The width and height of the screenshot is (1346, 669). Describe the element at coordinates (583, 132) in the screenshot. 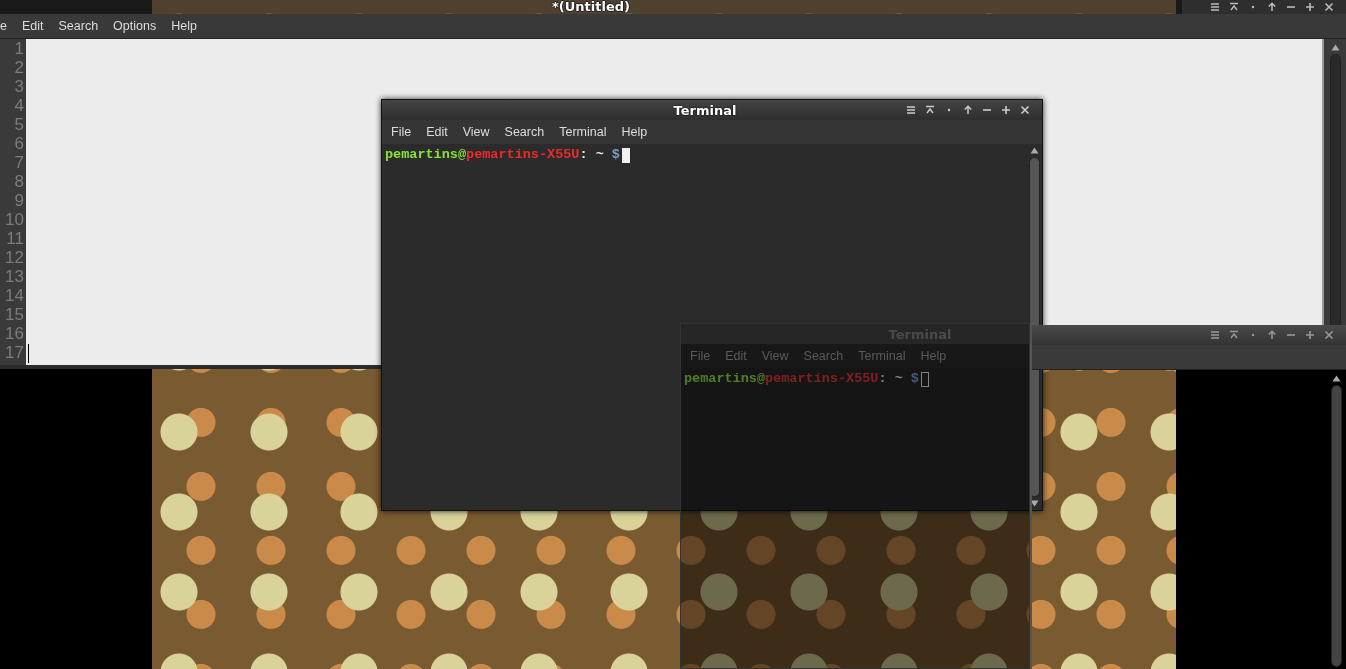

I see `menu-item: Terminal` at that location.